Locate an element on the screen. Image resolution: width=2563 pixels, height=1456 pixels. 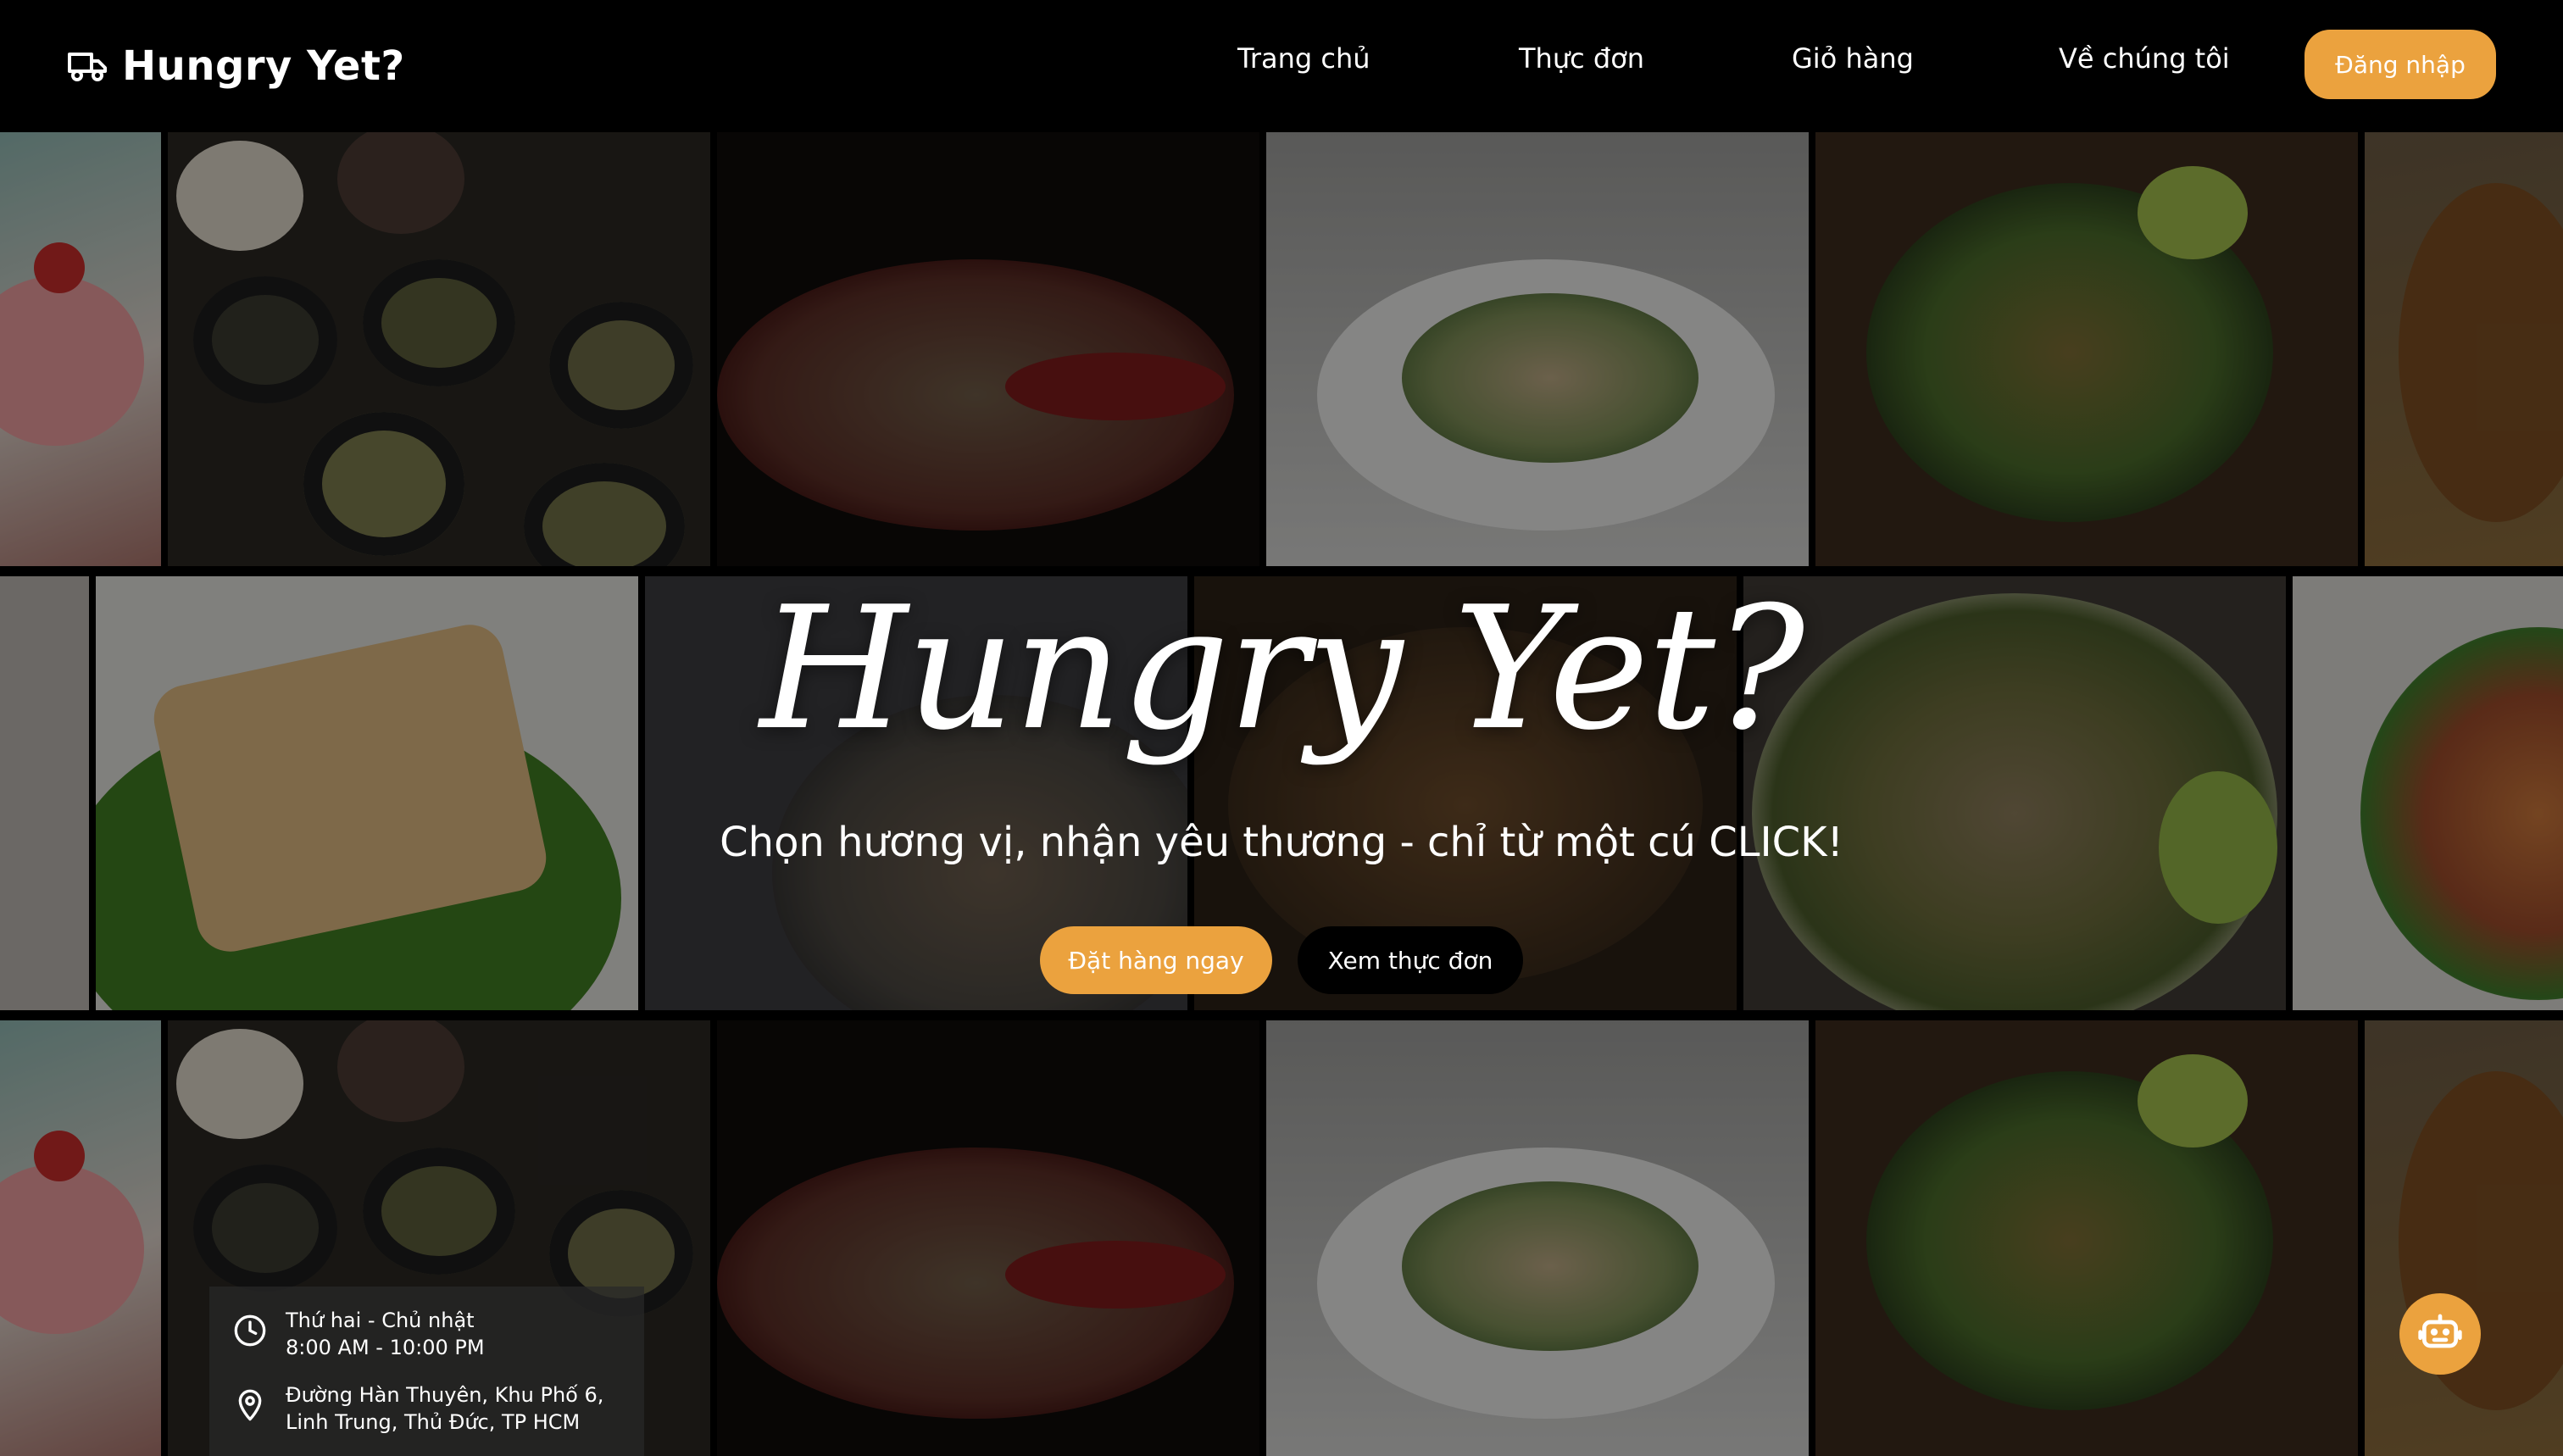
opening-hours: Thứ hai - Chủ nhật 8:00 AM - 10:00 PM is located at coordinates (359, 1334).